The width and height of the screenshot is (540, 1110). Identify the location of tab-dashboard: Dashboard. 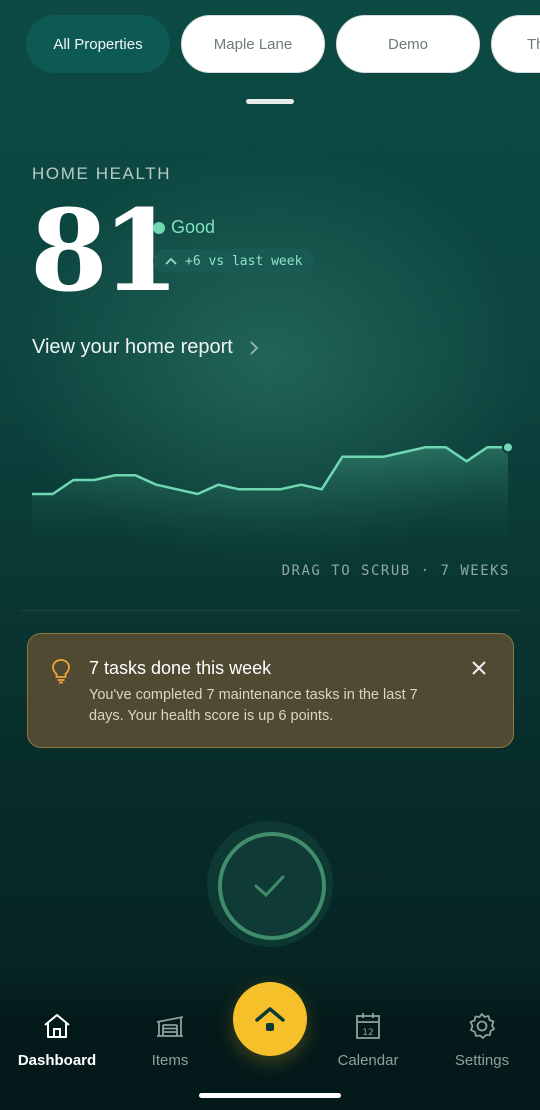
(57, 1039).